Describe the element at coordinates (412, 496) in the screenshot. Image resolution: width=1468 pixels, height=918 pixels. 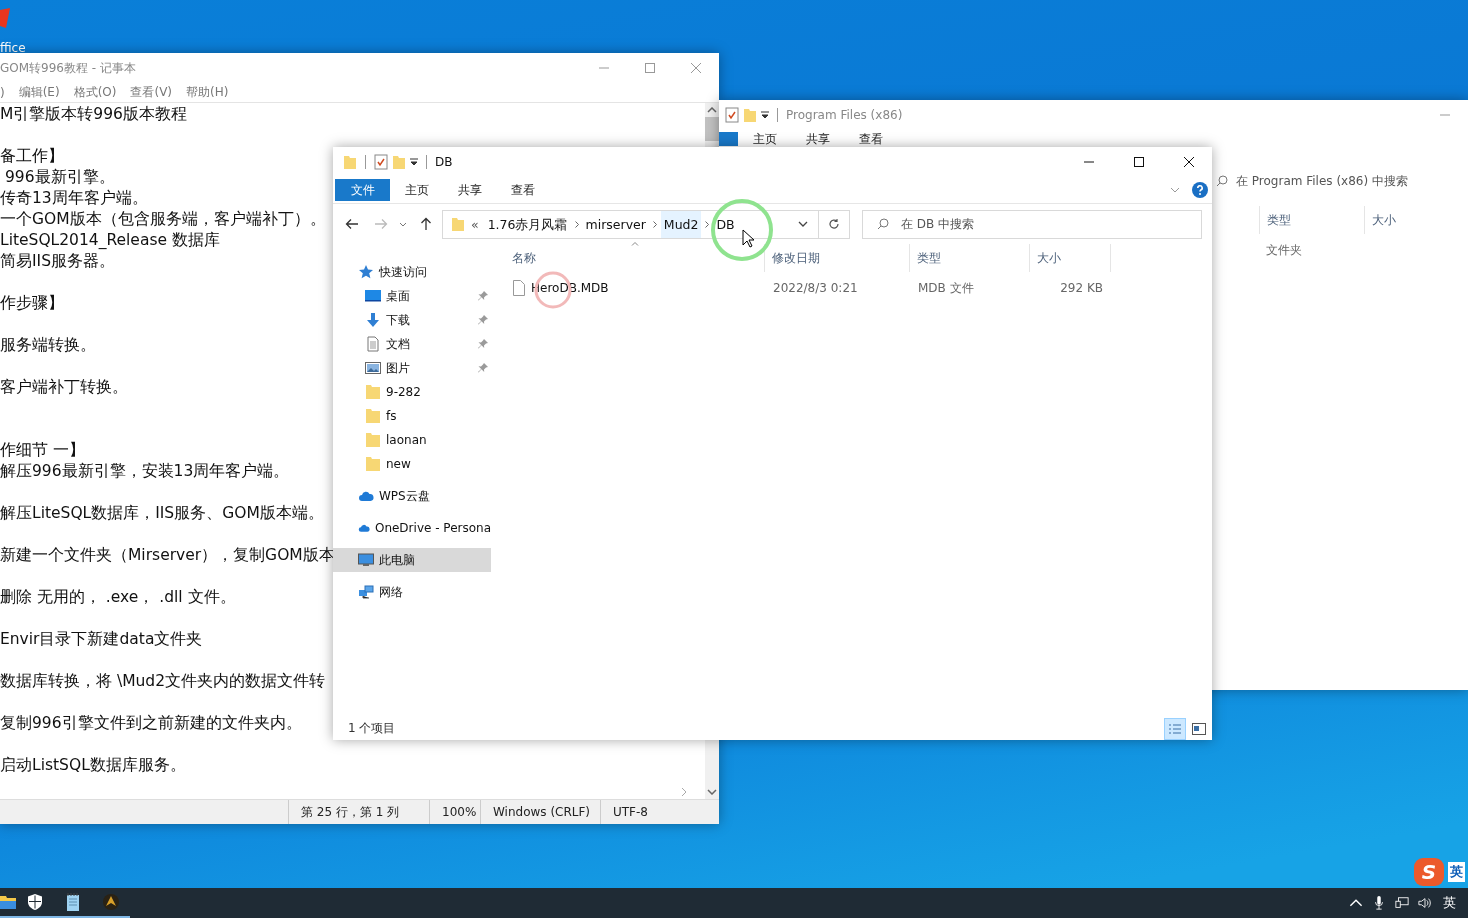
I see `sidebar-item: WPS云盘` at that location.